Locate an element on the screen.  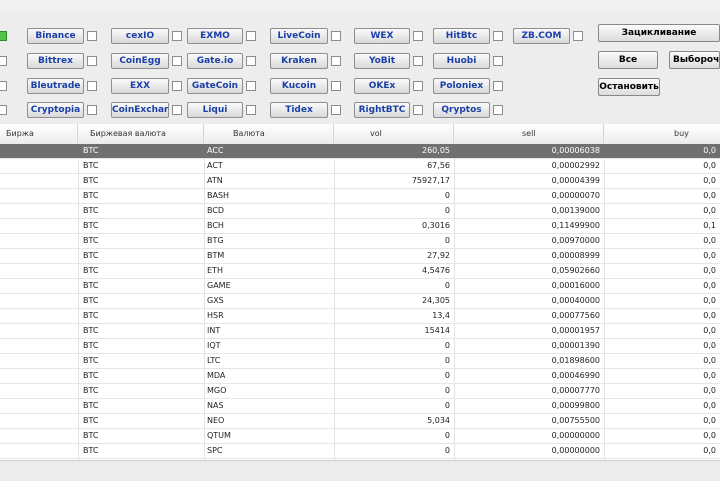
table-row: BTC BCD 0 0,00139000 0,0 is located at coordinates (360, 211).